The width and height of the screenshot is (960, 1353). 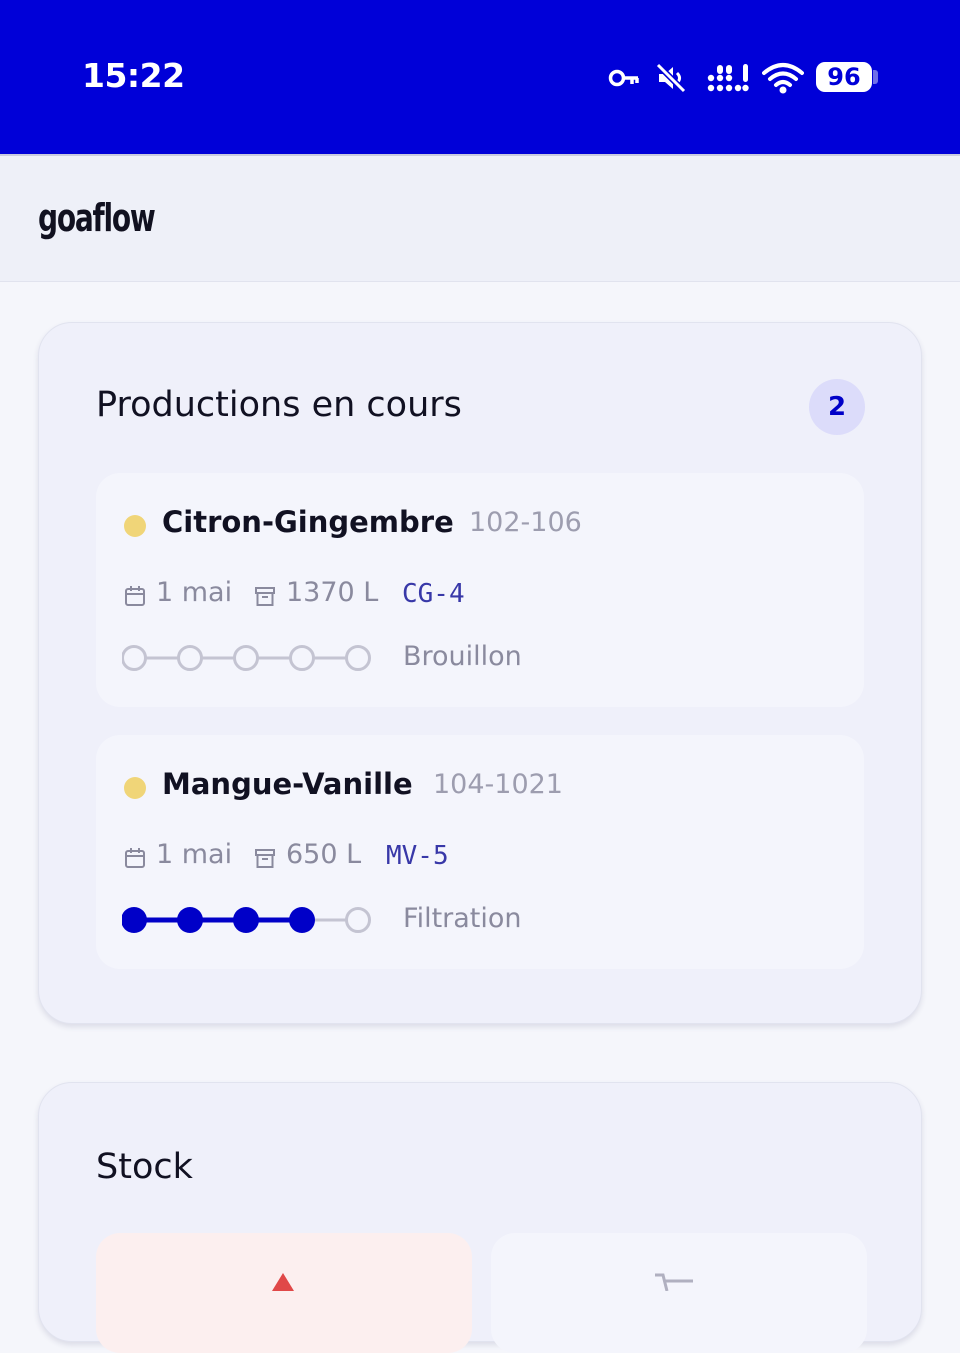 What do you see at coordinates (480, 218) in the screenshot?
I see `app-header: goaflow` at bounding box center [480, 218].